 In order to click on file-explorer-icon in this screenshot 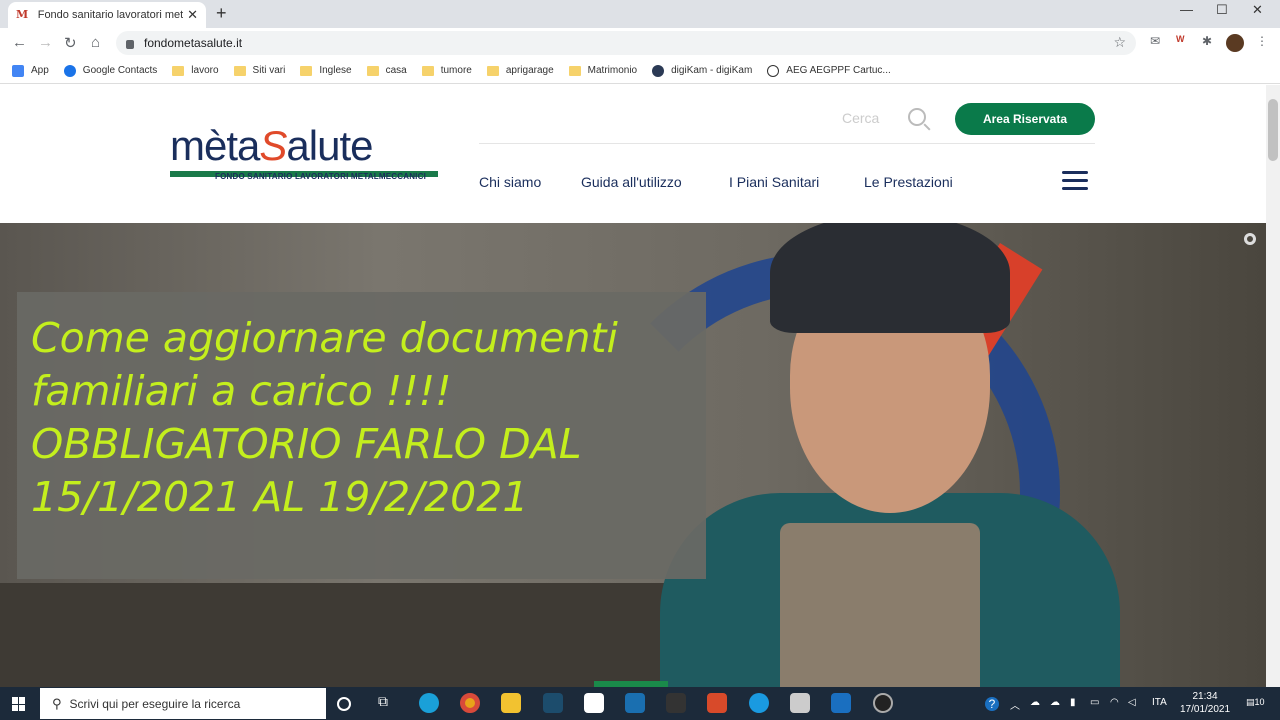, I will do `click(511, 703)`.